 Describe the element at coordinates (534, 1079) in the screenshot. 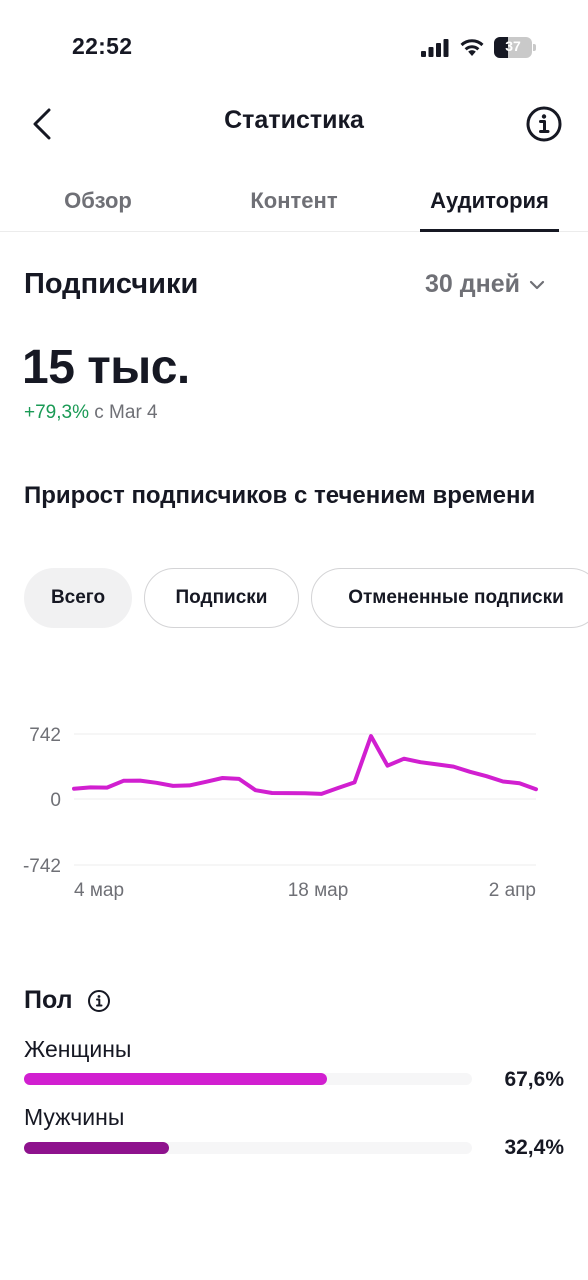

I see `gender-female-value: 67,6%` at that location.